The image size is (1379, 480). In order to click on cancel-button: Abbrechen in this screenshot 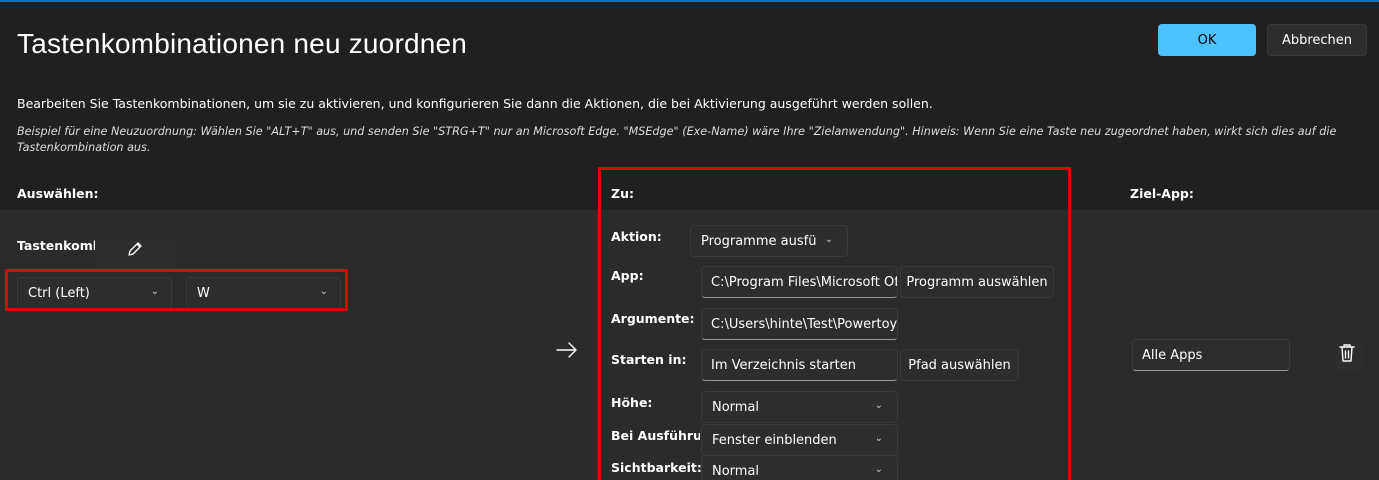, I will do `click(1317, 40)`.